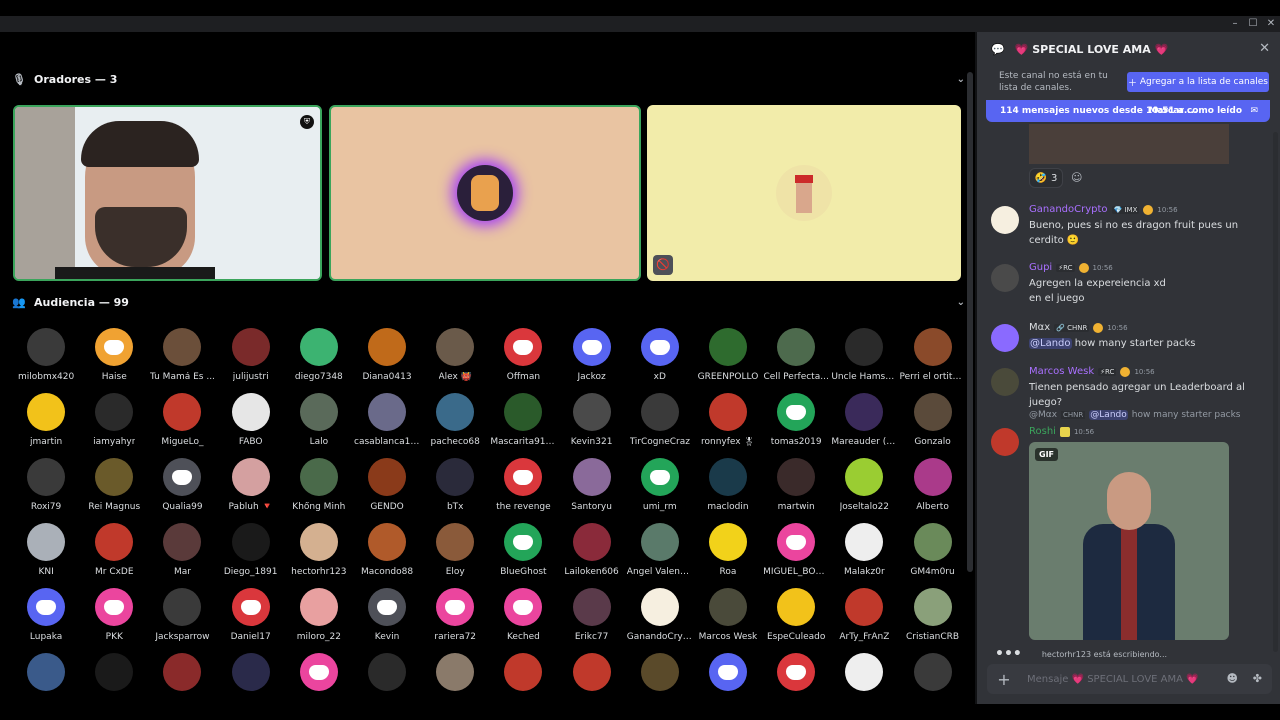 This screenshot has height=720, width=1280. What do you see at coordinates (387, 616) in the screenshot?
I see `audience-member: Kevin` at bounding box center [387, 616].